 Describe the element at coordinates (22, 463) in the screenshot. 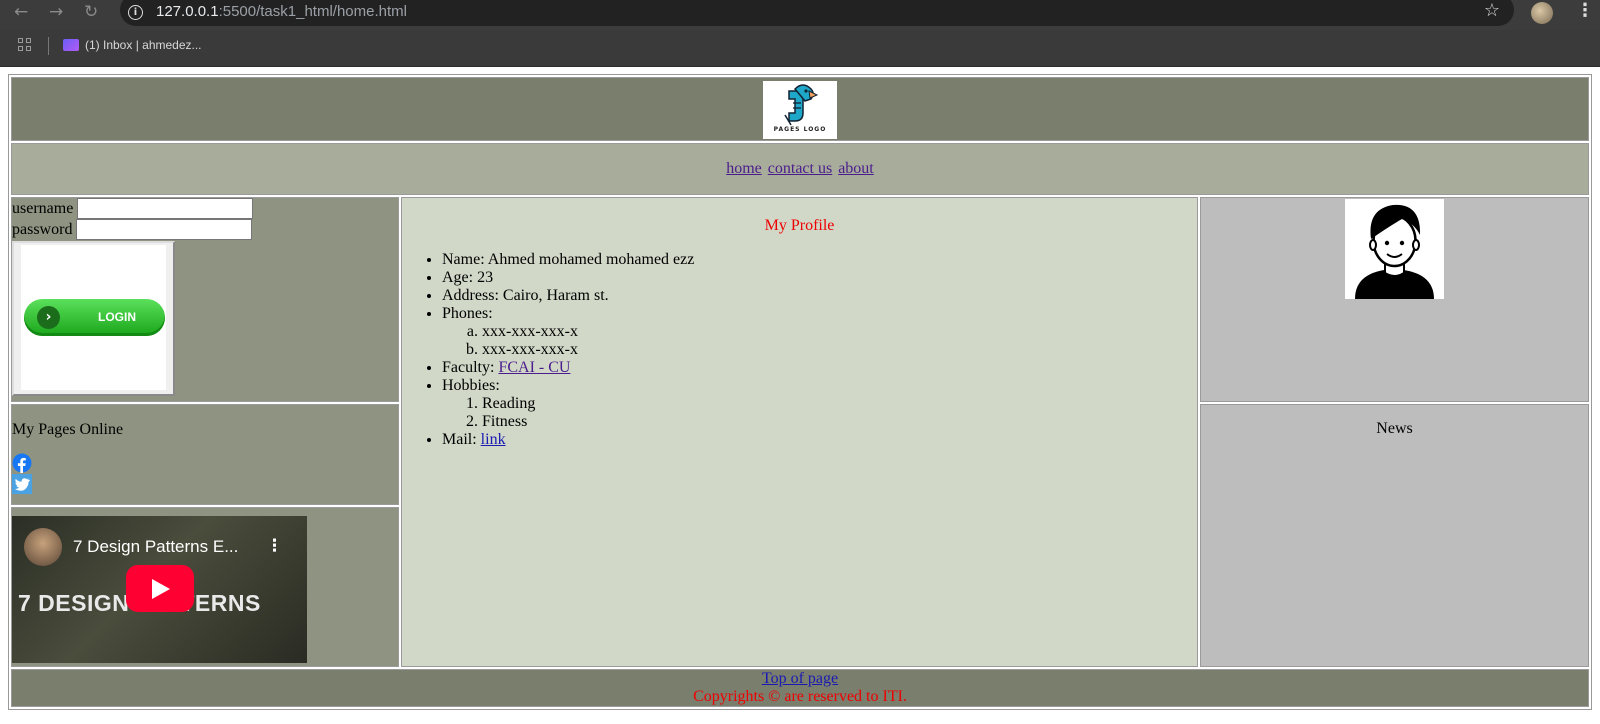

I see `facebook-icon` at that location.